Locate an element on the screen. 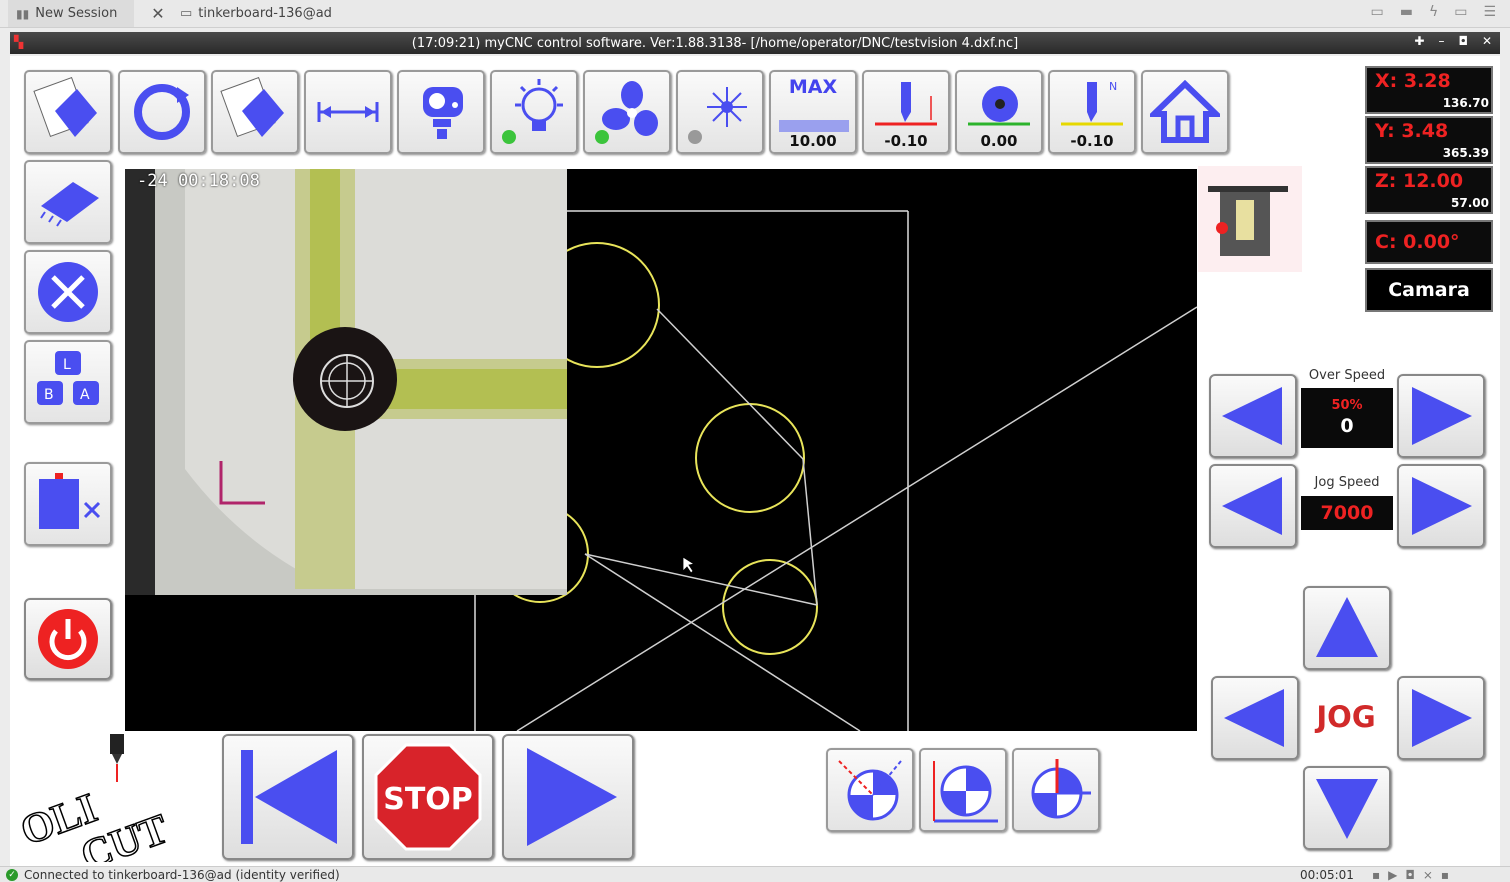 This screenshot has width=1510, height=882. probe-n-icon: N is located at coordinates (1092, 103).